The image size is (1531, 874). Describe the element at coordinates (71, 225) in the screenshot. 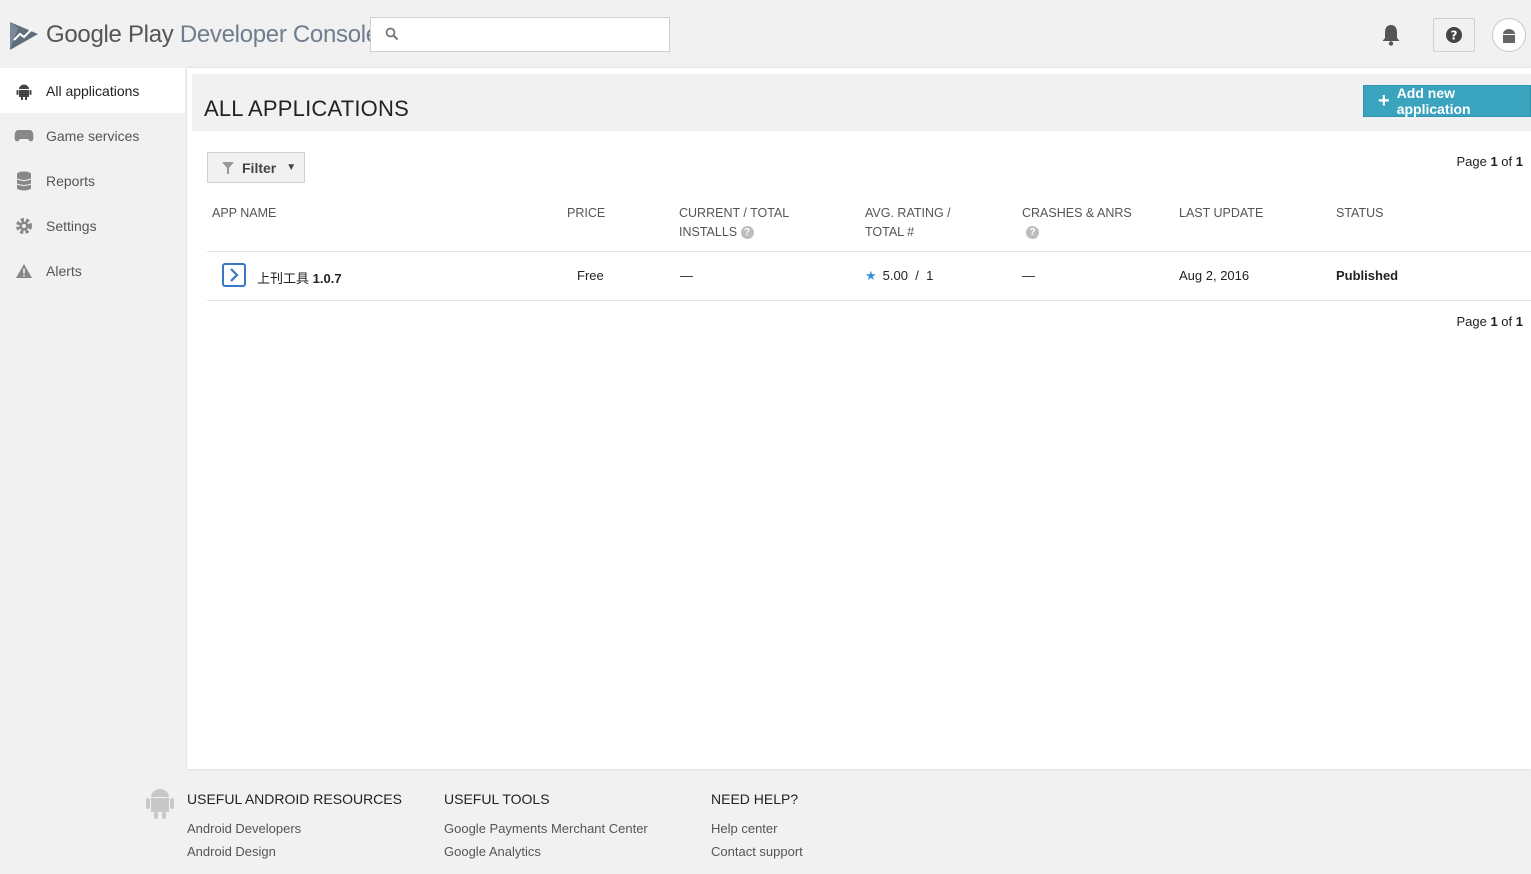

I see `sidebar-item-label: Settings` at that location.